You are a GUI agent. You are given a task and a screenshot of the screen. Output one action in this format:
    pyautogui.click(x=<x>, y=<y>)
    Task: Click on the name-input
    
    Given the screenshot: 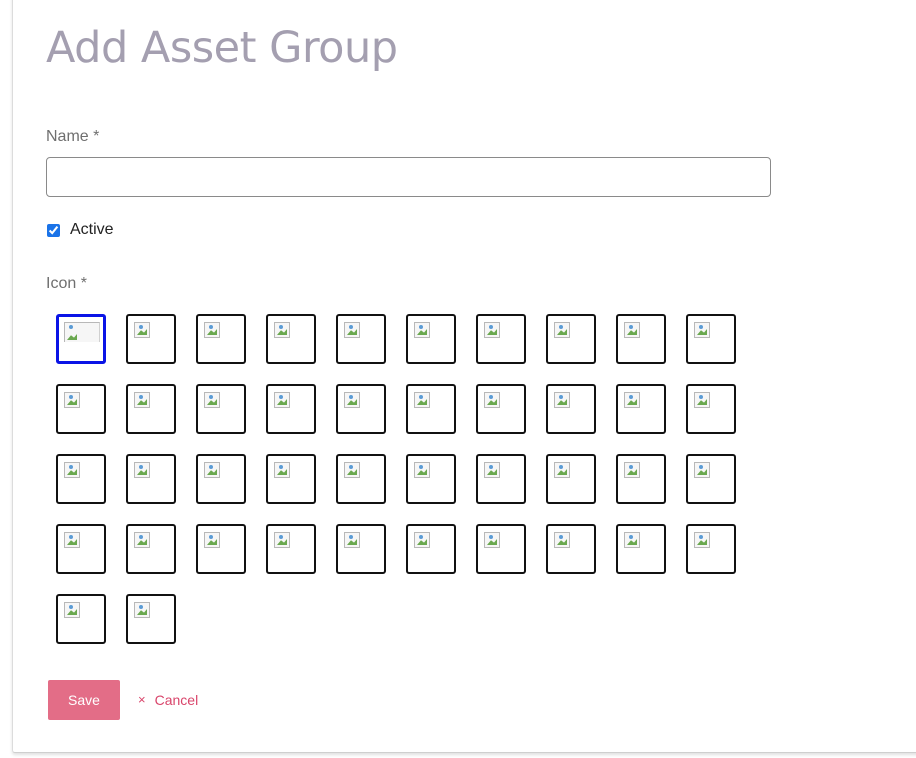 What is the action you would take?
    pyautogui.click(x=408, y=177)
    